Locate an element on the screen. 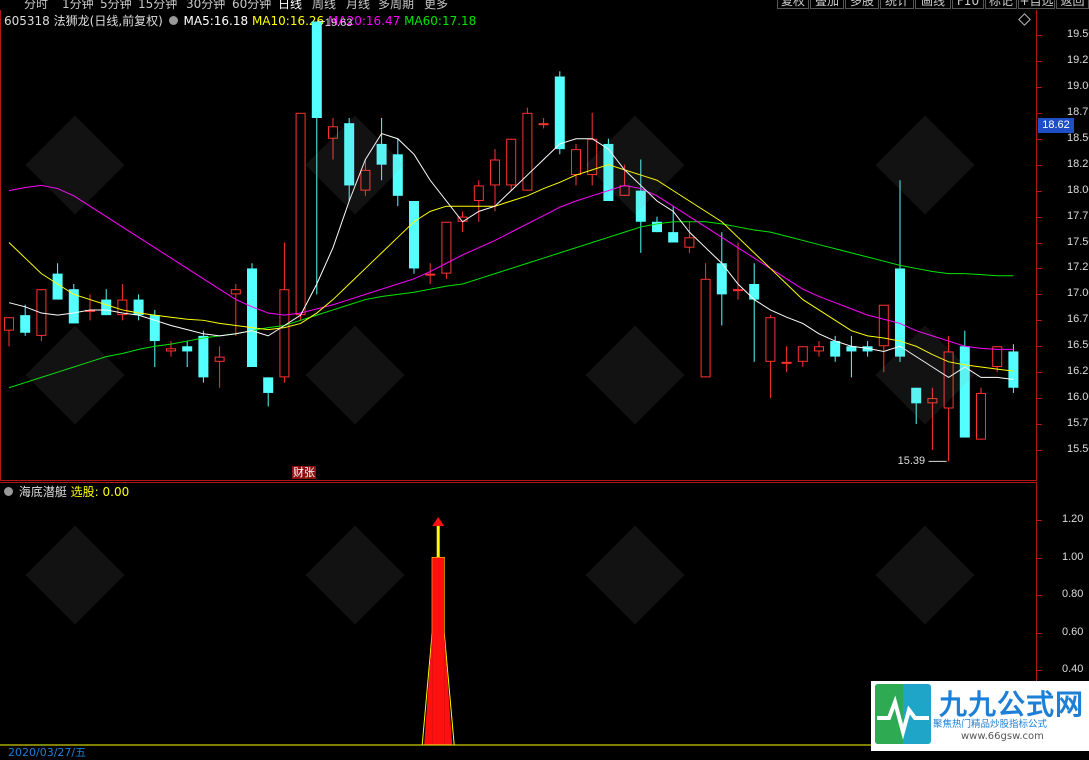 This screenshot has width=1089, height=760. tab-0: 分时 is located at coordinates (36, 5).